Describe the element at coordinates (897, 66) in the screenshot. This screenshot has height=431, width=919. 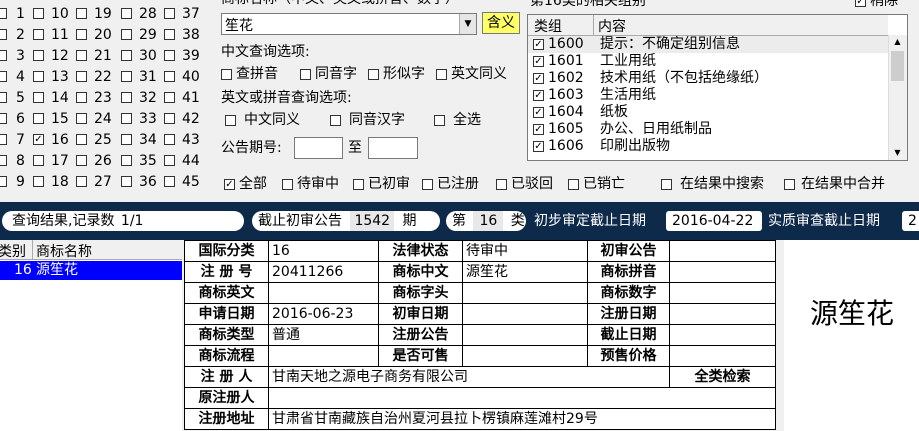
I see `scroll-thumb` at that location.